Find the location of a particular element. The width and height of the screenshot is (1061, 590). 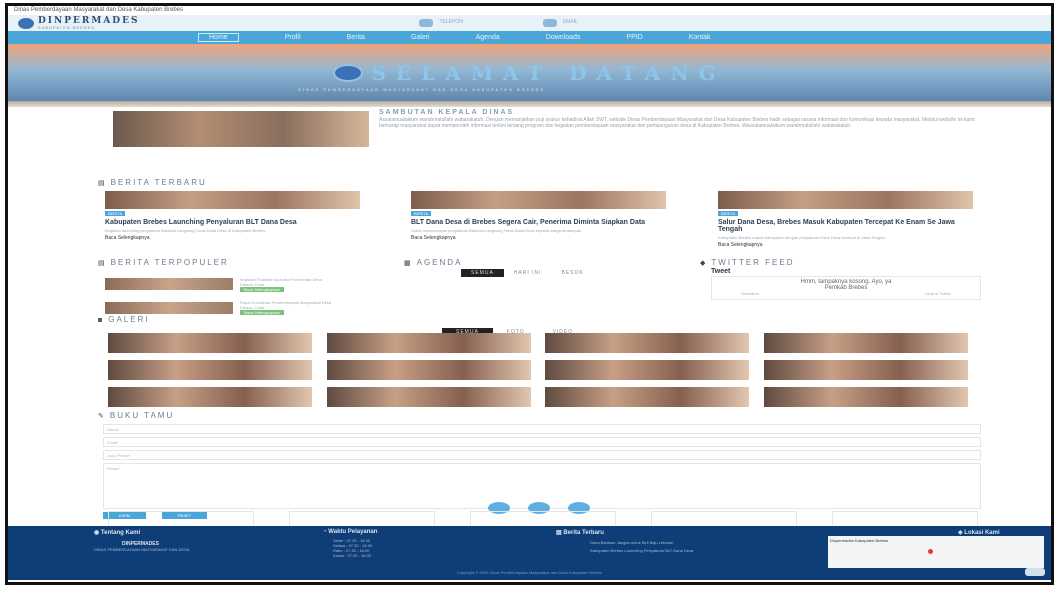

email-contact: EMAIL is located at coordinates (560, 23).